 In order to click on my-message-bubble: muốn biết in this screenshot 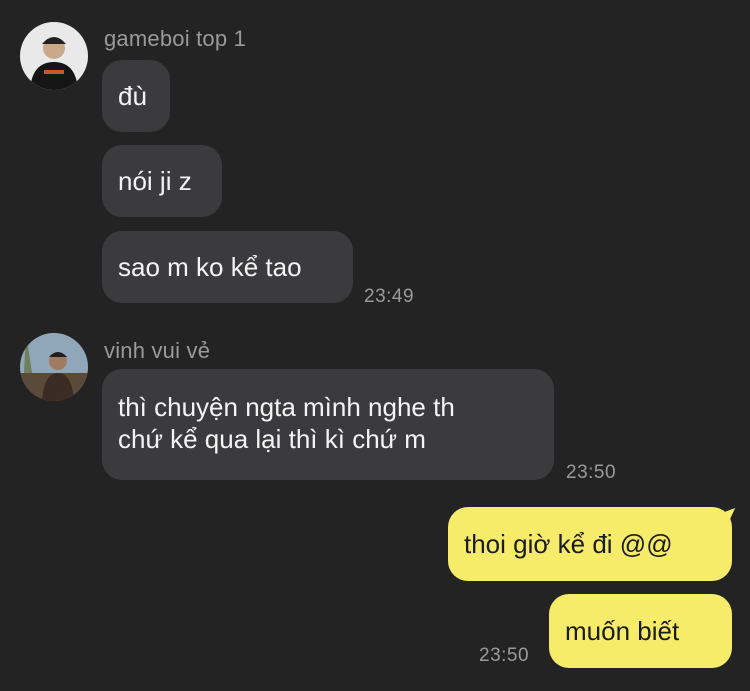, I will do `click(640, 631)`.